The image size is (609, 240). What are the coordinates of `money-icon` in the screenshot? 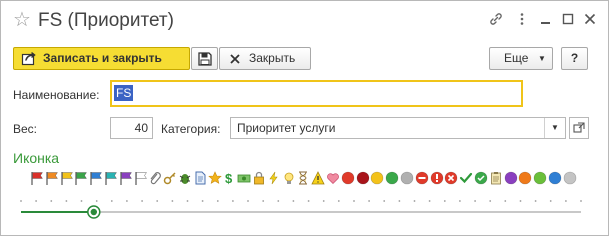 It's located at (244, 178).